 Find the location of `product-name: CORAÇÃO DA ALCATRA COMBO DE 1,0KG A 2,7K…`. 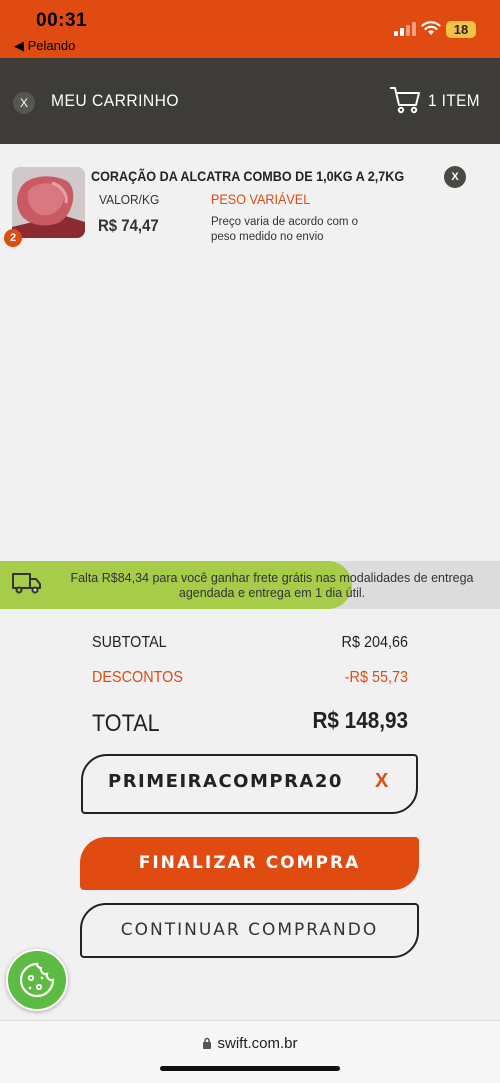

product-name: CORAÇÃO DA ALCATRA COMBO DE 1,0KG A 2,7K… is located at coordinates (248, 176).